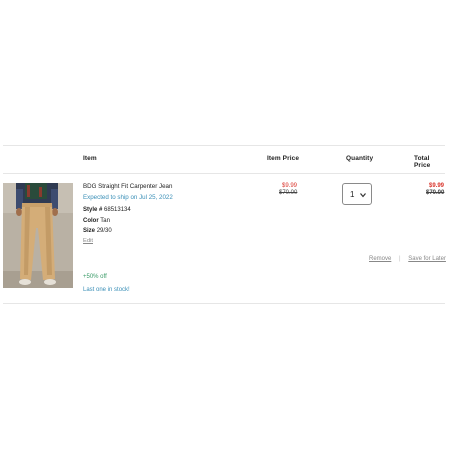 The height and width of the screenshot is (450, 450). Describe the element at coordinates (290, 186) in the screenshot. I see `unit-price-sale: $9.99` at that location.